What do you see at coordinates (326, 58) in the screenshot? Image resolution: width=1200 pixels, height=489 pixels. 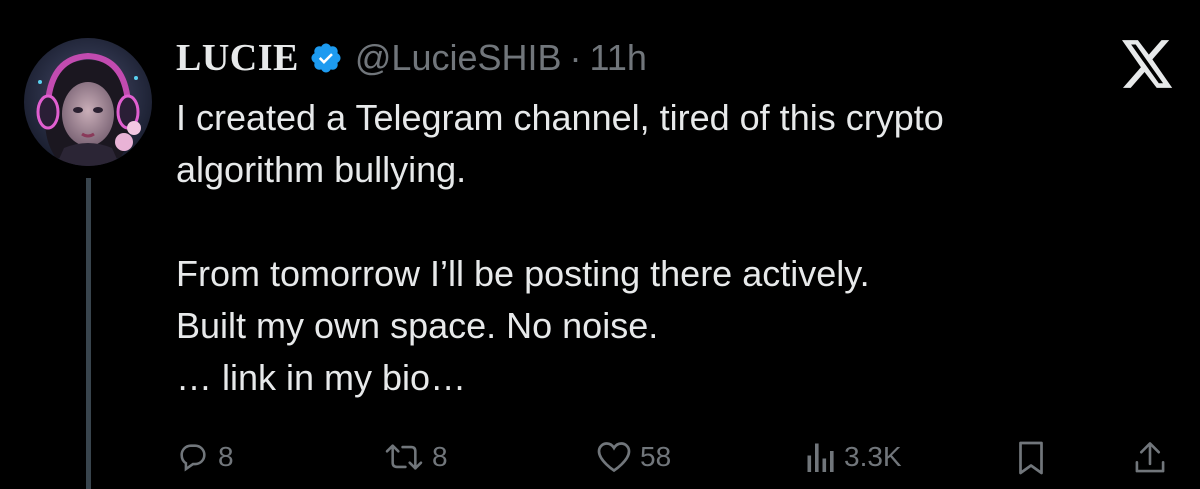 I see `verified-badge-icon` at bounding box center [326, 58].